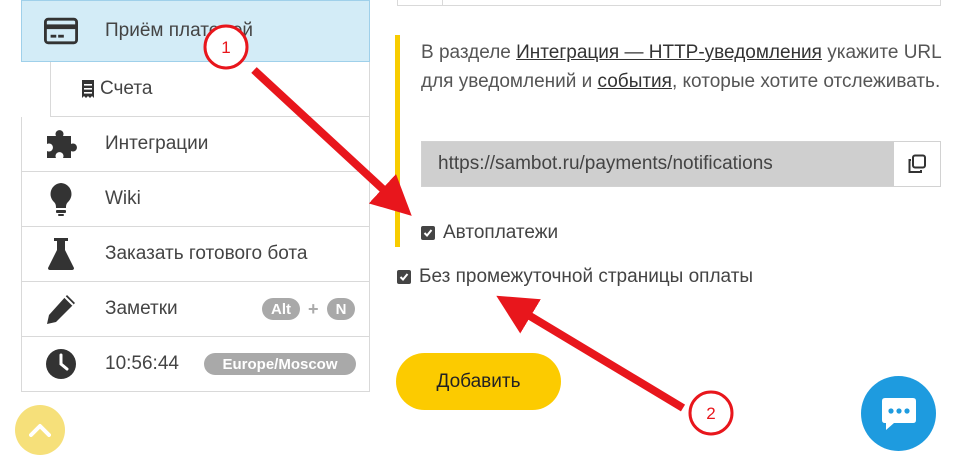 This screenshot has height=466, width=963. I want to click on svg-text: 2, so click(710, 413).